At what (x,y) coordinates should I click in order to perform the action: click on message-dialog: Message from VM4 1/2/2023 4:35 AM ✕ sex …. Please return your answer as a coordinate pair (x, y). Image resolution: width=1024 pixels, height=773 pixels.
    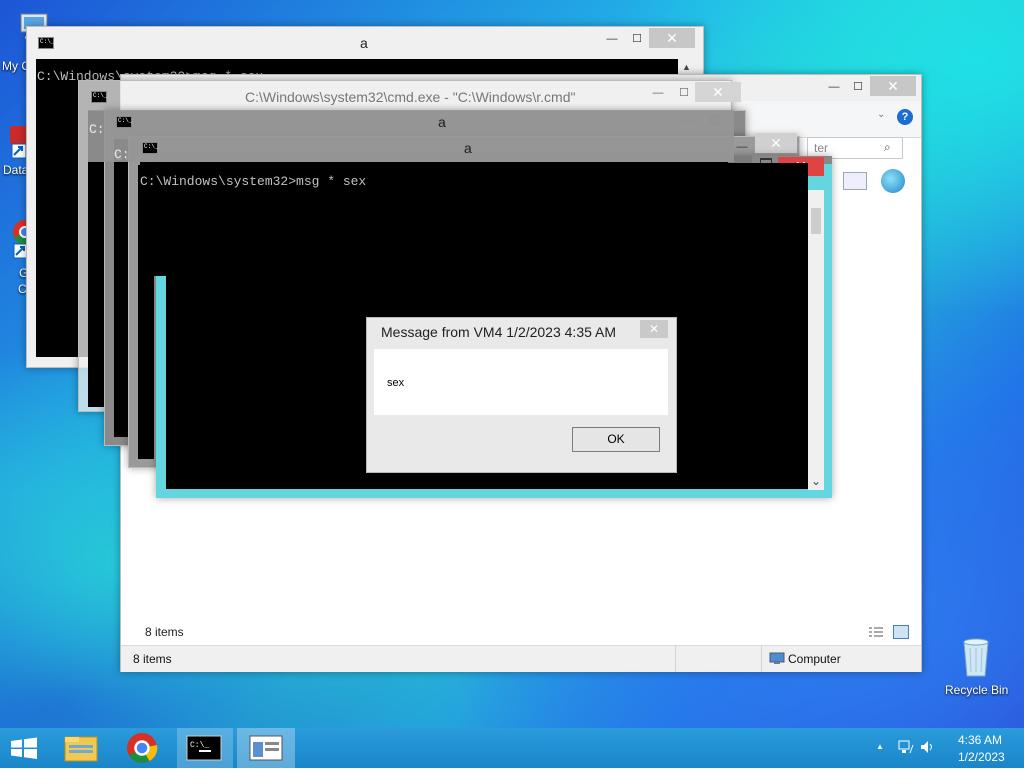
    Looking at the image, I should click on (521, 395).